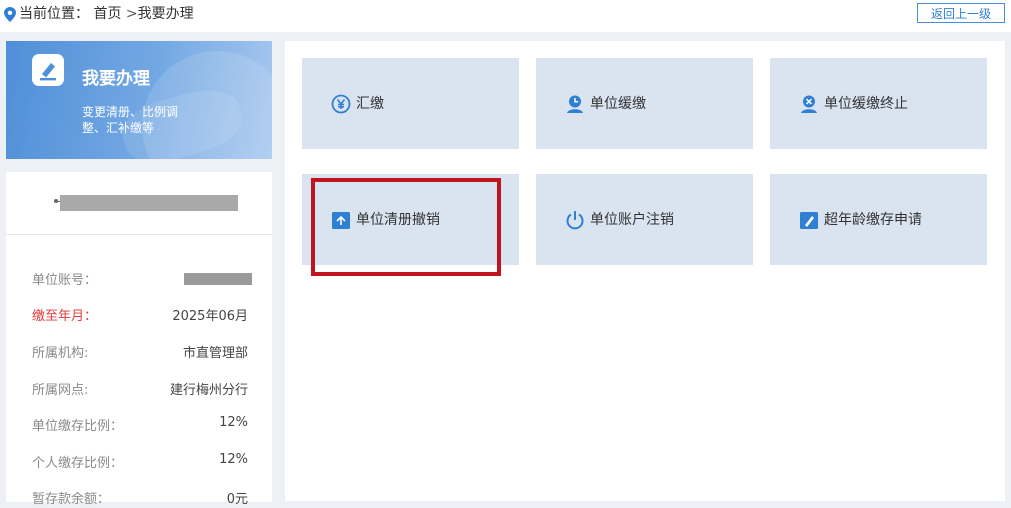 This screenshot has width=1011, height=508. I want to click on unit-rate-label: 单位缴存比例：, so click(78, 426).